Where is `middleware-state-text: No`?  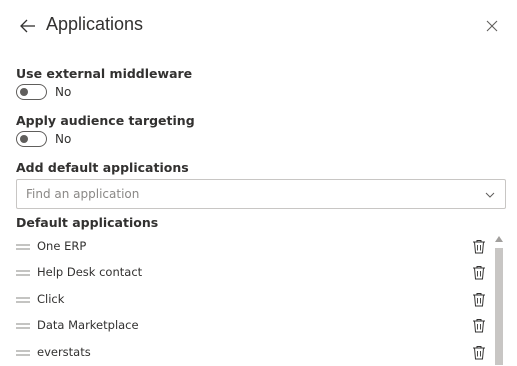 middleware-state-text: No is located at coordinates (63, 92).